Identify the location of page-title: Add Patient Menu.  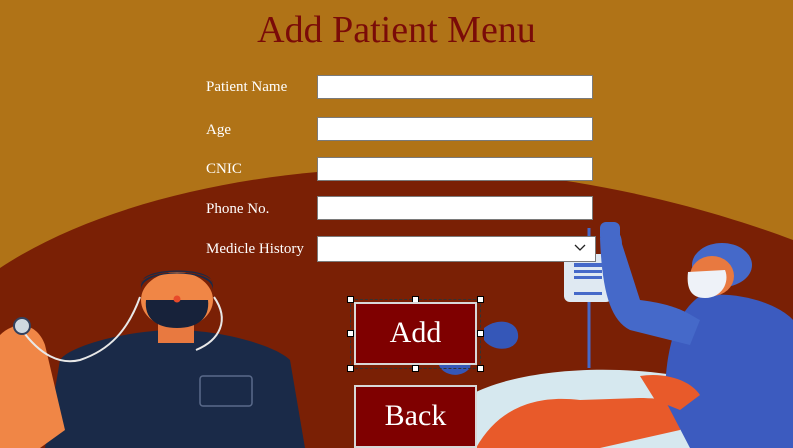
(396, 30).